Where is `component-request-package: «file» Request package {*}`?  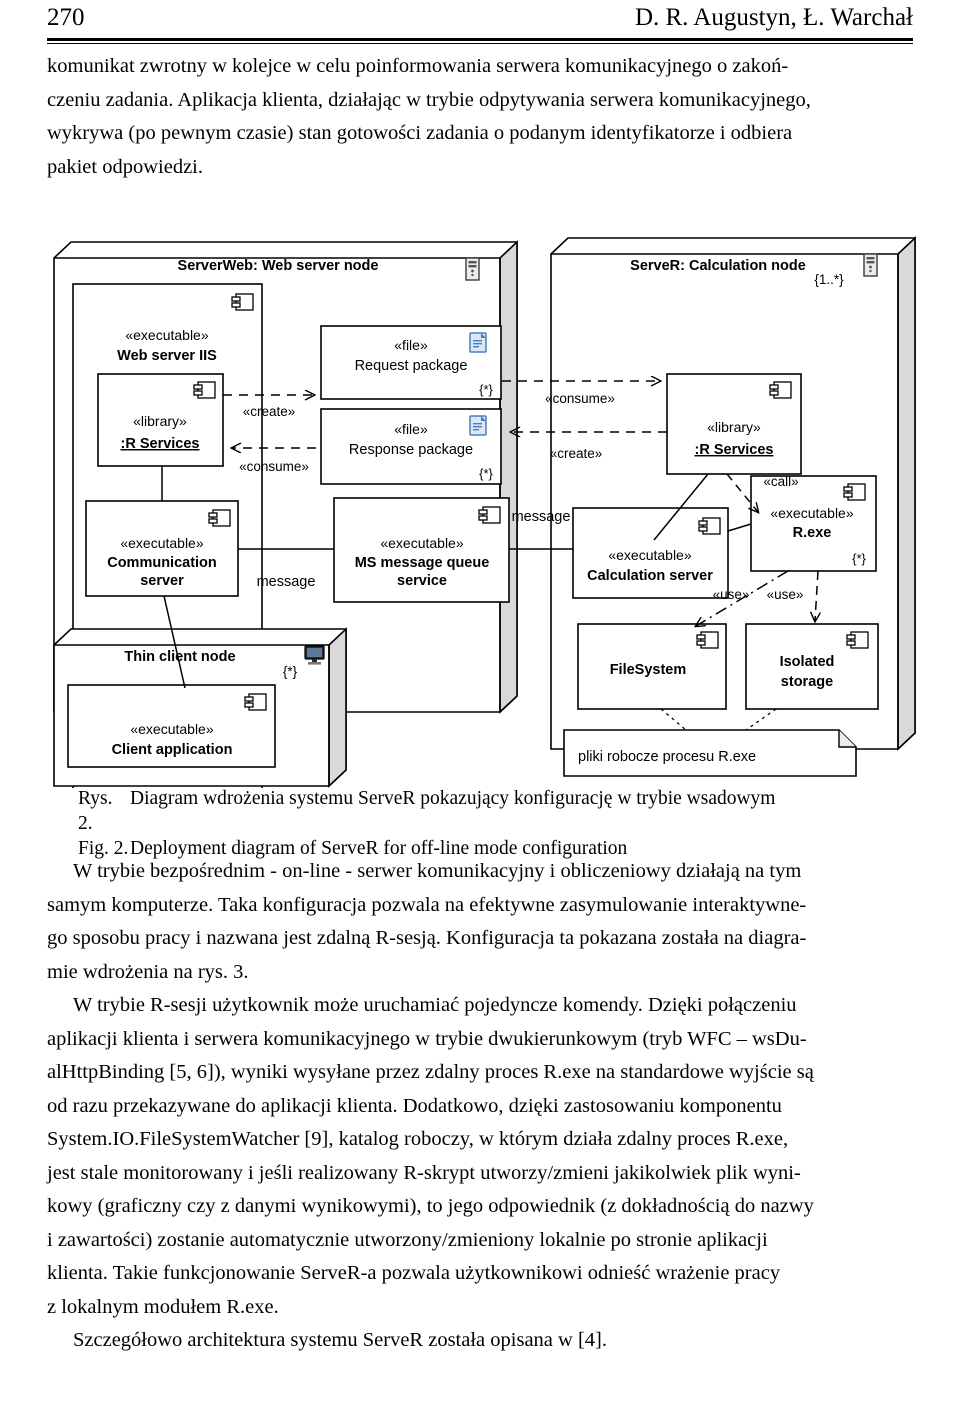
component-request-package: «file» Request package {*} is located at coordinates (411, 362).